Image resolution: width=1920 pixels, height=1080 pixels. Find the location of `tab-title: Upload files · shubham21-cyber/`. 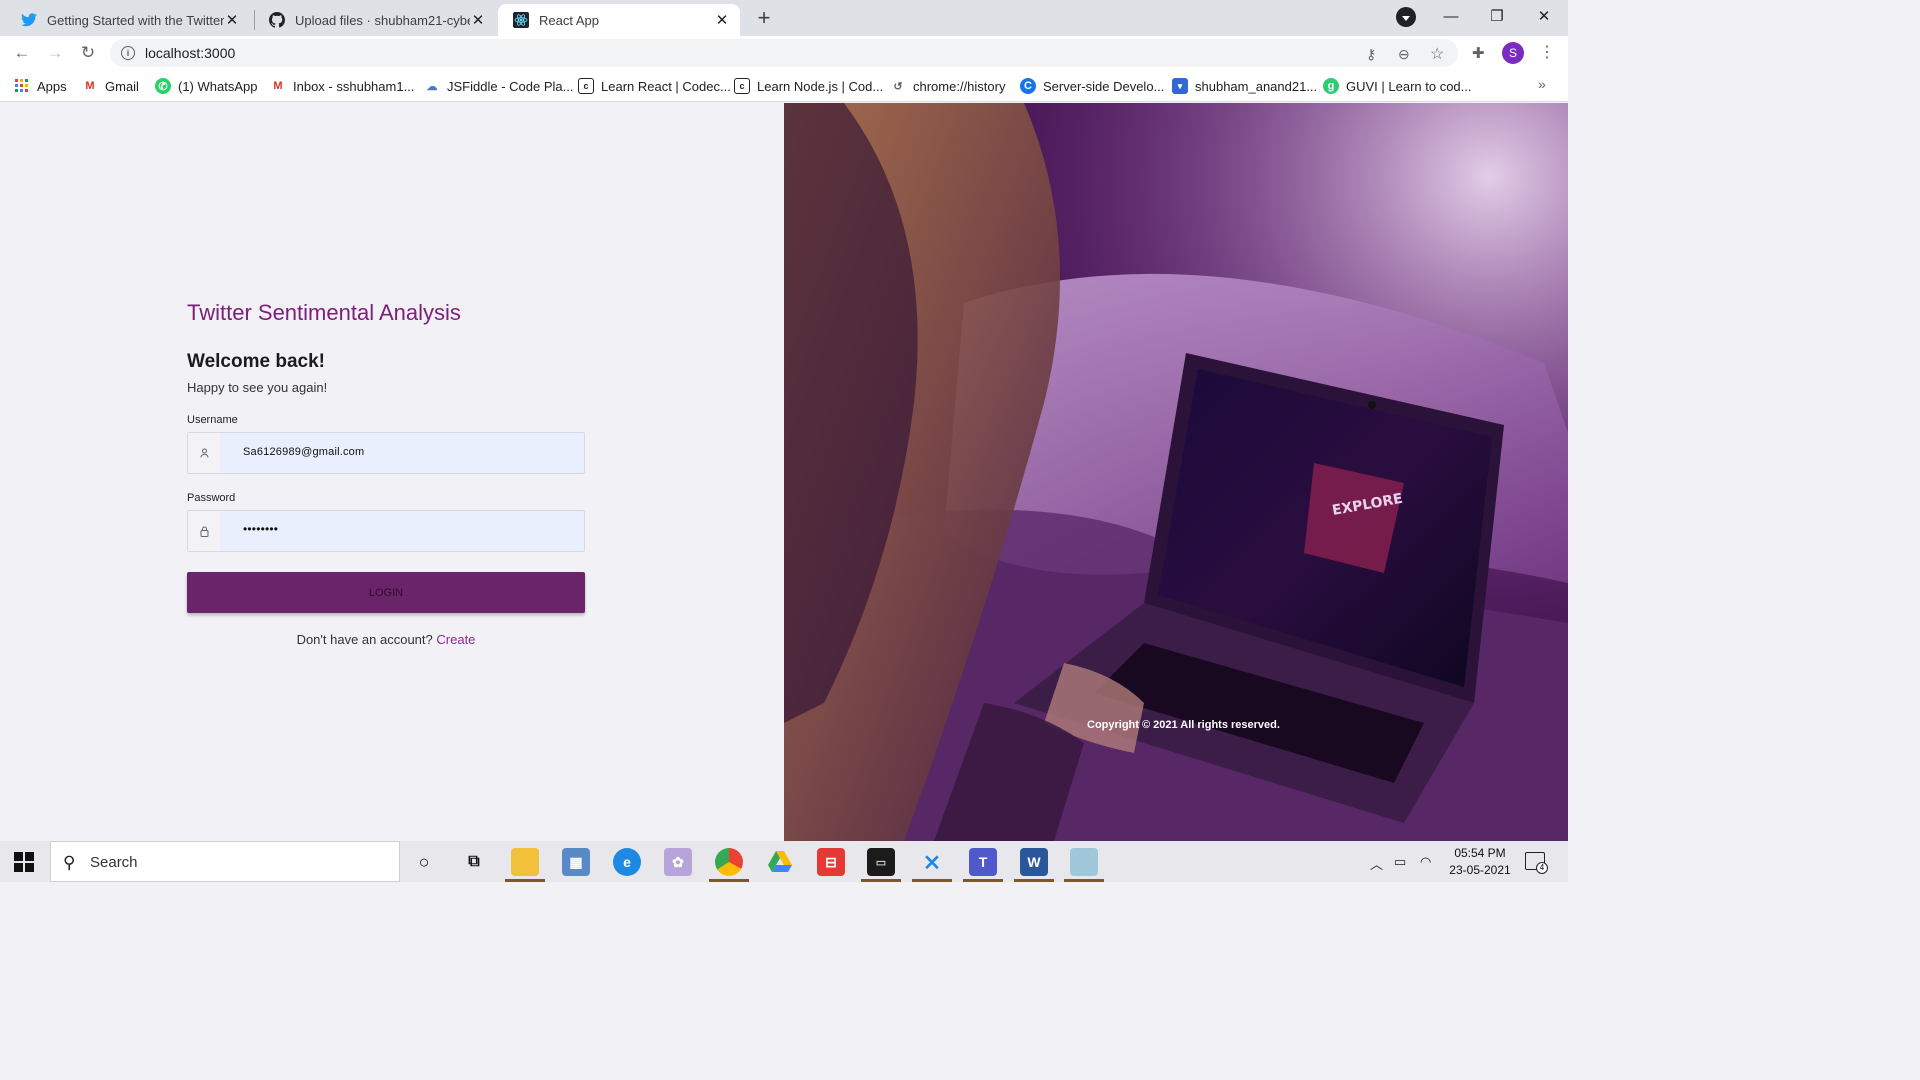

tab-title: Upload files · shubham21-cyber/ is located at coordinates (382, 20).